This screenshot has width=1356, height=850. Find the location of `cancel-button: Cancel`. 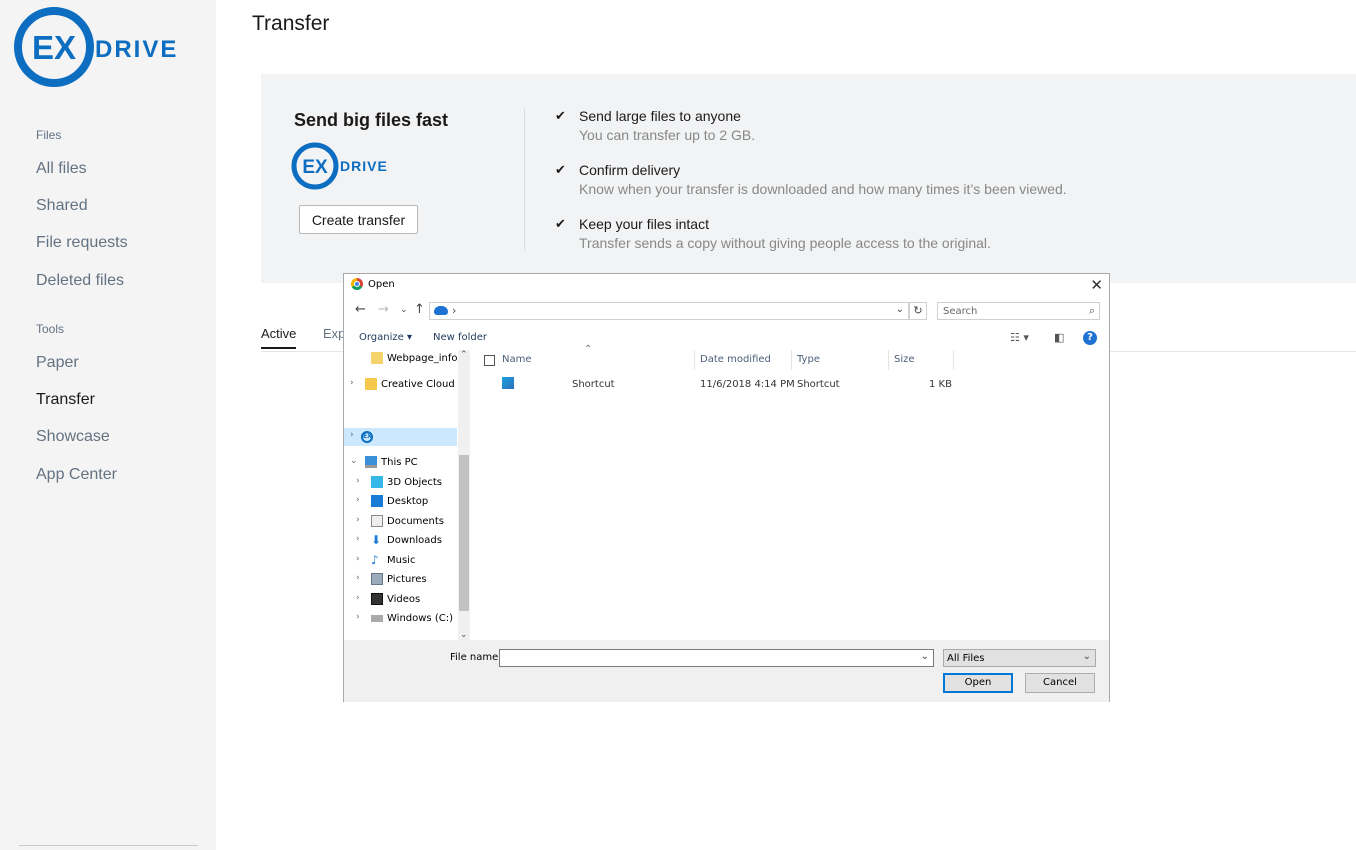

cancel-button: Cancel is located at coordinates (1060, 683).